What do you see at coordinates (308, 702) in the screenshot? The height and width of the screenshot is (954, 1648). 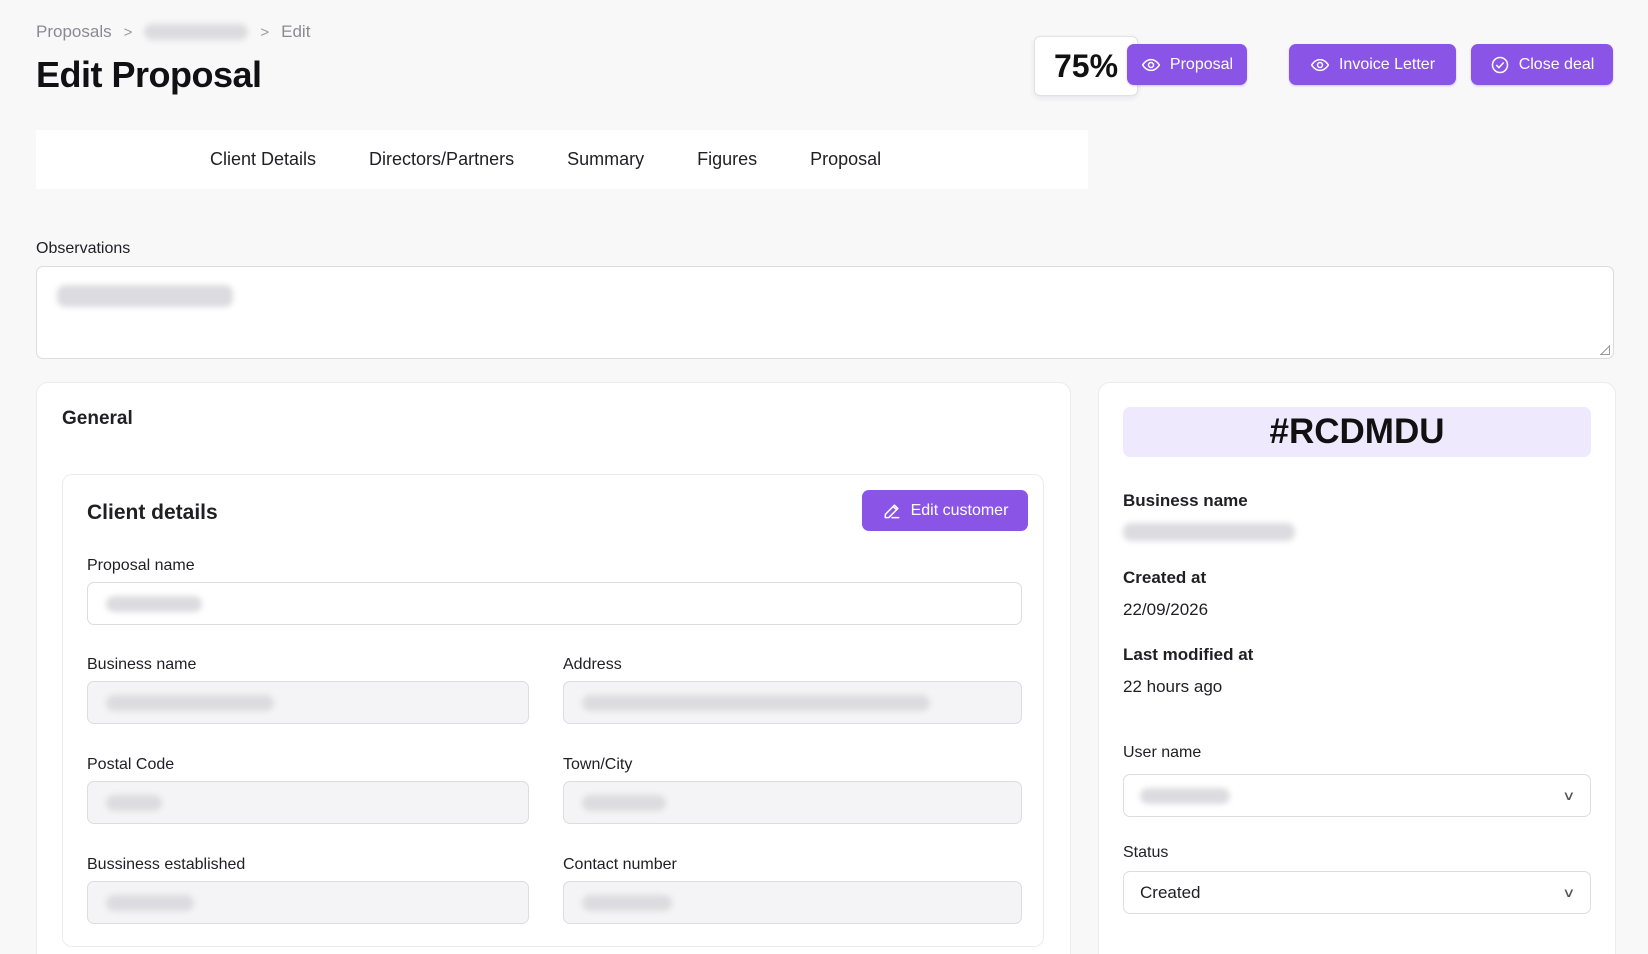 I see `business-name-input` at bounding box center [308, 702].